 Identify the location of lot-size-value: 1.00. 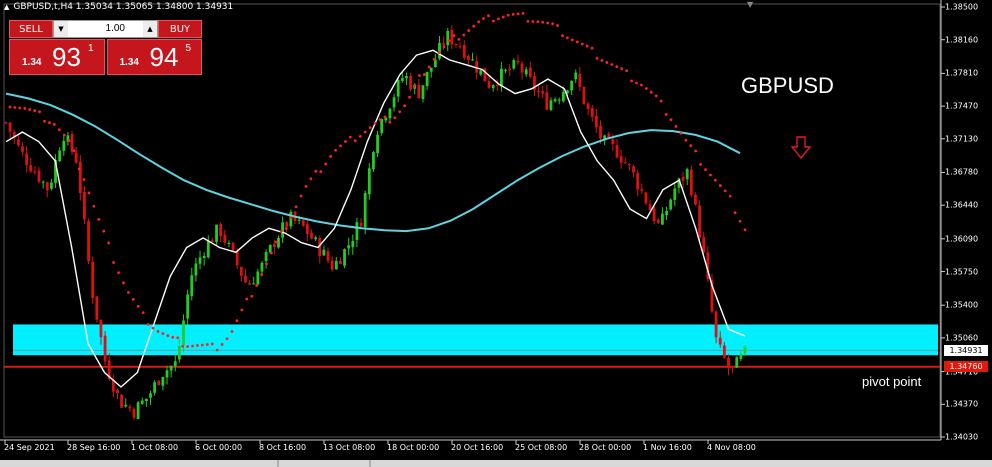
(105, 29).